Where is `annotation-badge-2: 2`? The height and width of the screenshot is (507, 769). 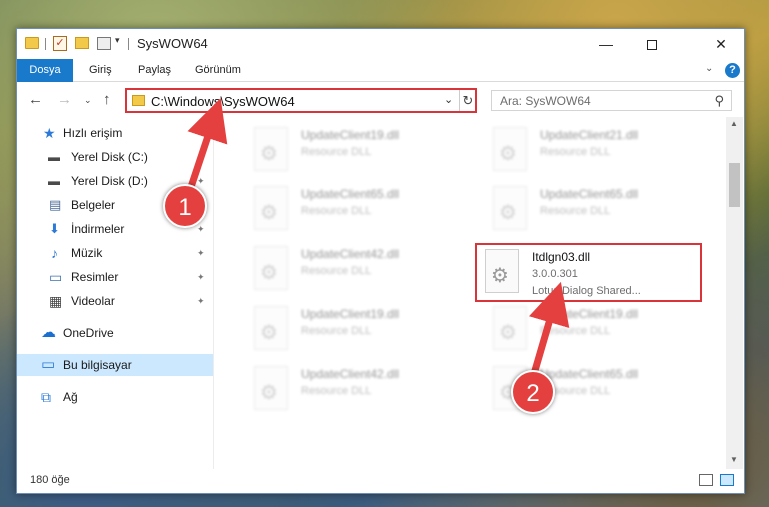 annotation-badge-2: 2 is located at coordinates (533, 392).